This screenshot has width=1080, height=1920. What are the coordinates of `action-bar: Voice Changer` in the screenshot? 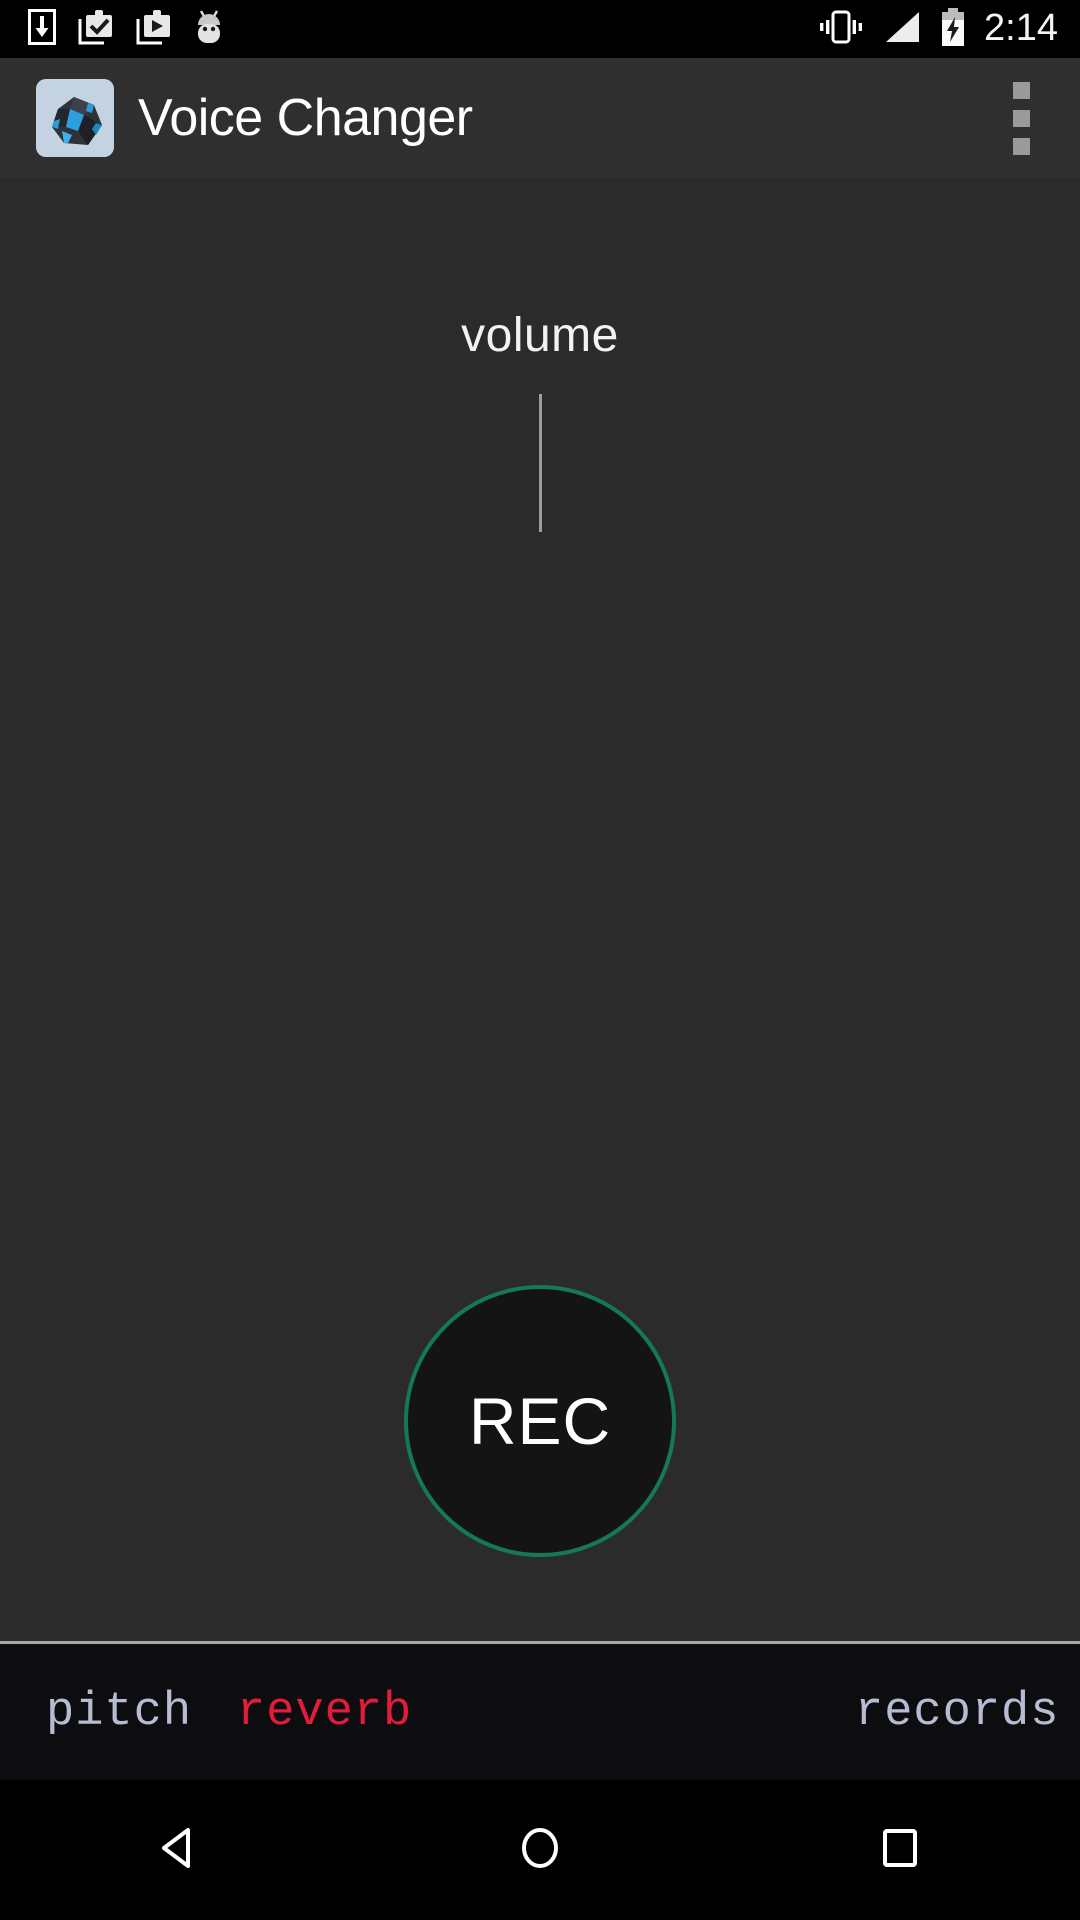 It's located at (540, 118).